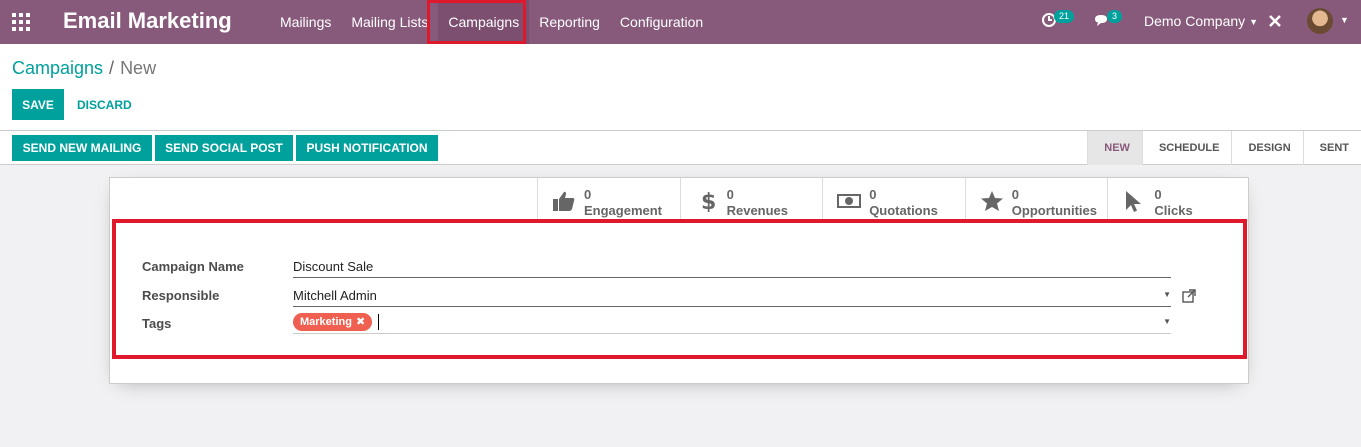 This screenshot has width=1361, height=447. I want to click on responsible-select: Mitchell Admin ▼, so click(732, 296).